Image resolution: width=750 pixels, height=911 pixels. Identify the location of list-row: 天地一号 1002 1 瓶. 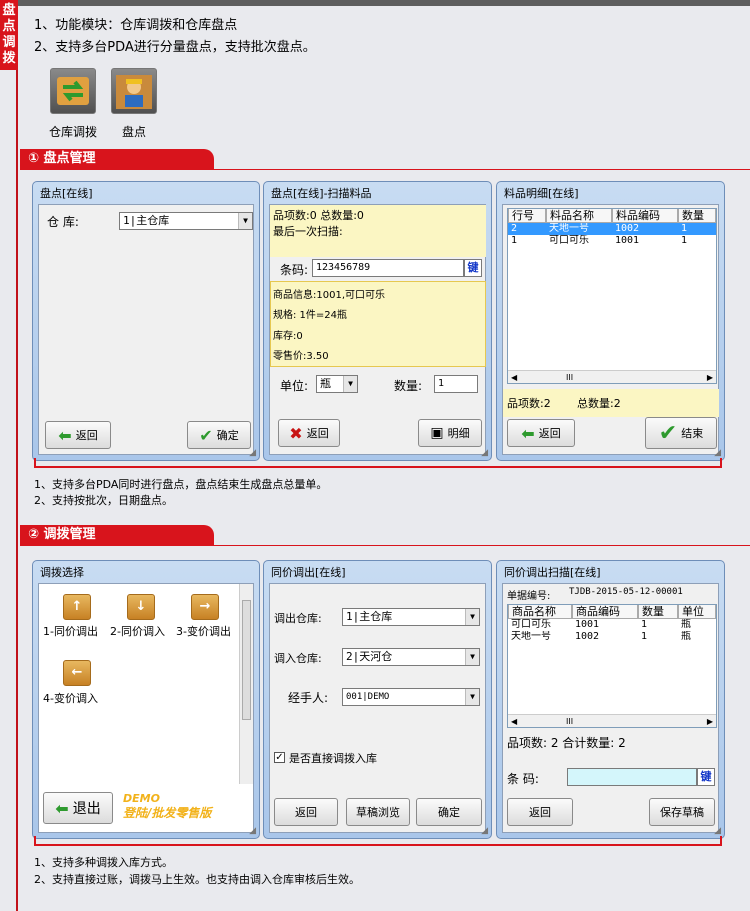
(612, 637).